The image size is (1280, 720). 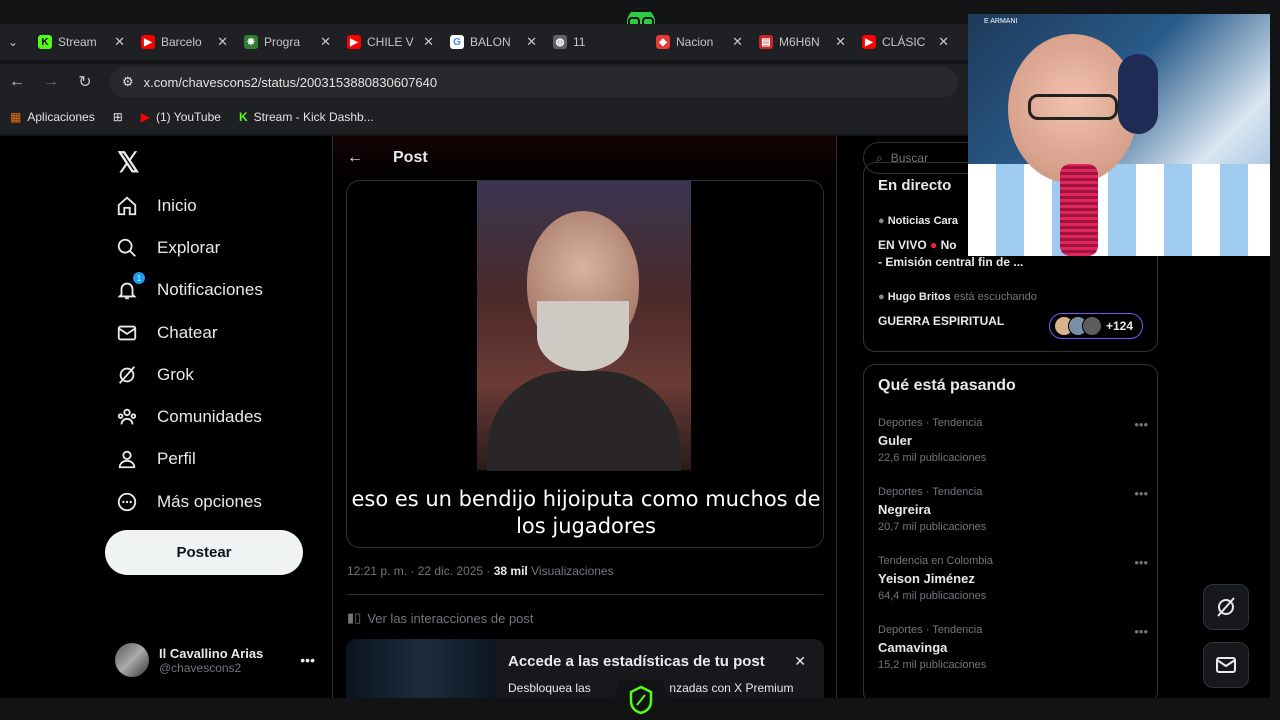 I want to click on listeners-pill: +124, so click(x=1096, y=326).